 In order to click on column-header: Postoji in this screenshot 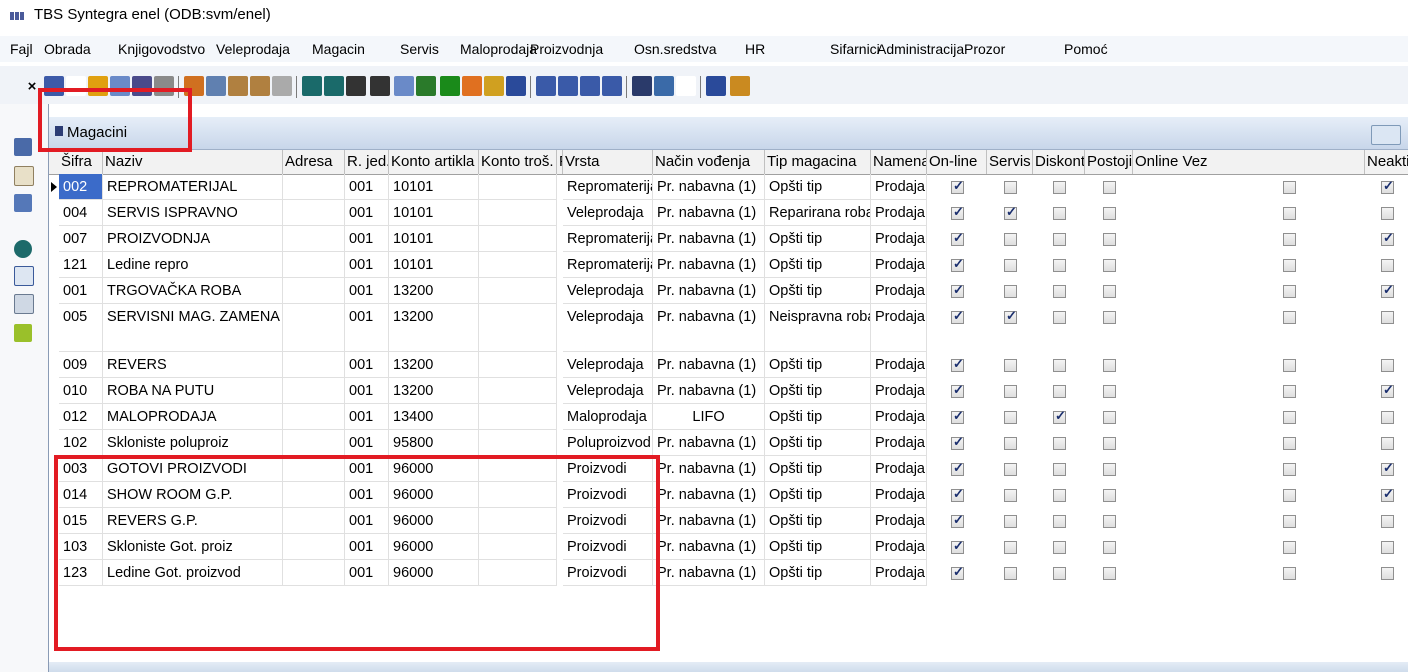, I will do `click(1109, 162)`.